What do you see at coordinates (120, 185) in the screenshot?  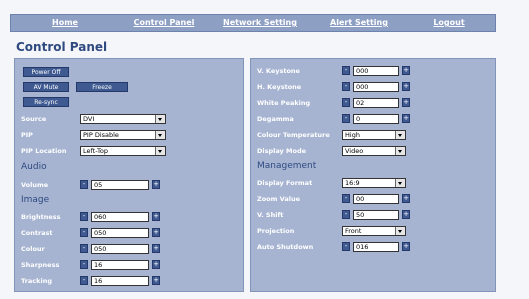 I see `volume-input: 05` at bounding box center [120, 185].